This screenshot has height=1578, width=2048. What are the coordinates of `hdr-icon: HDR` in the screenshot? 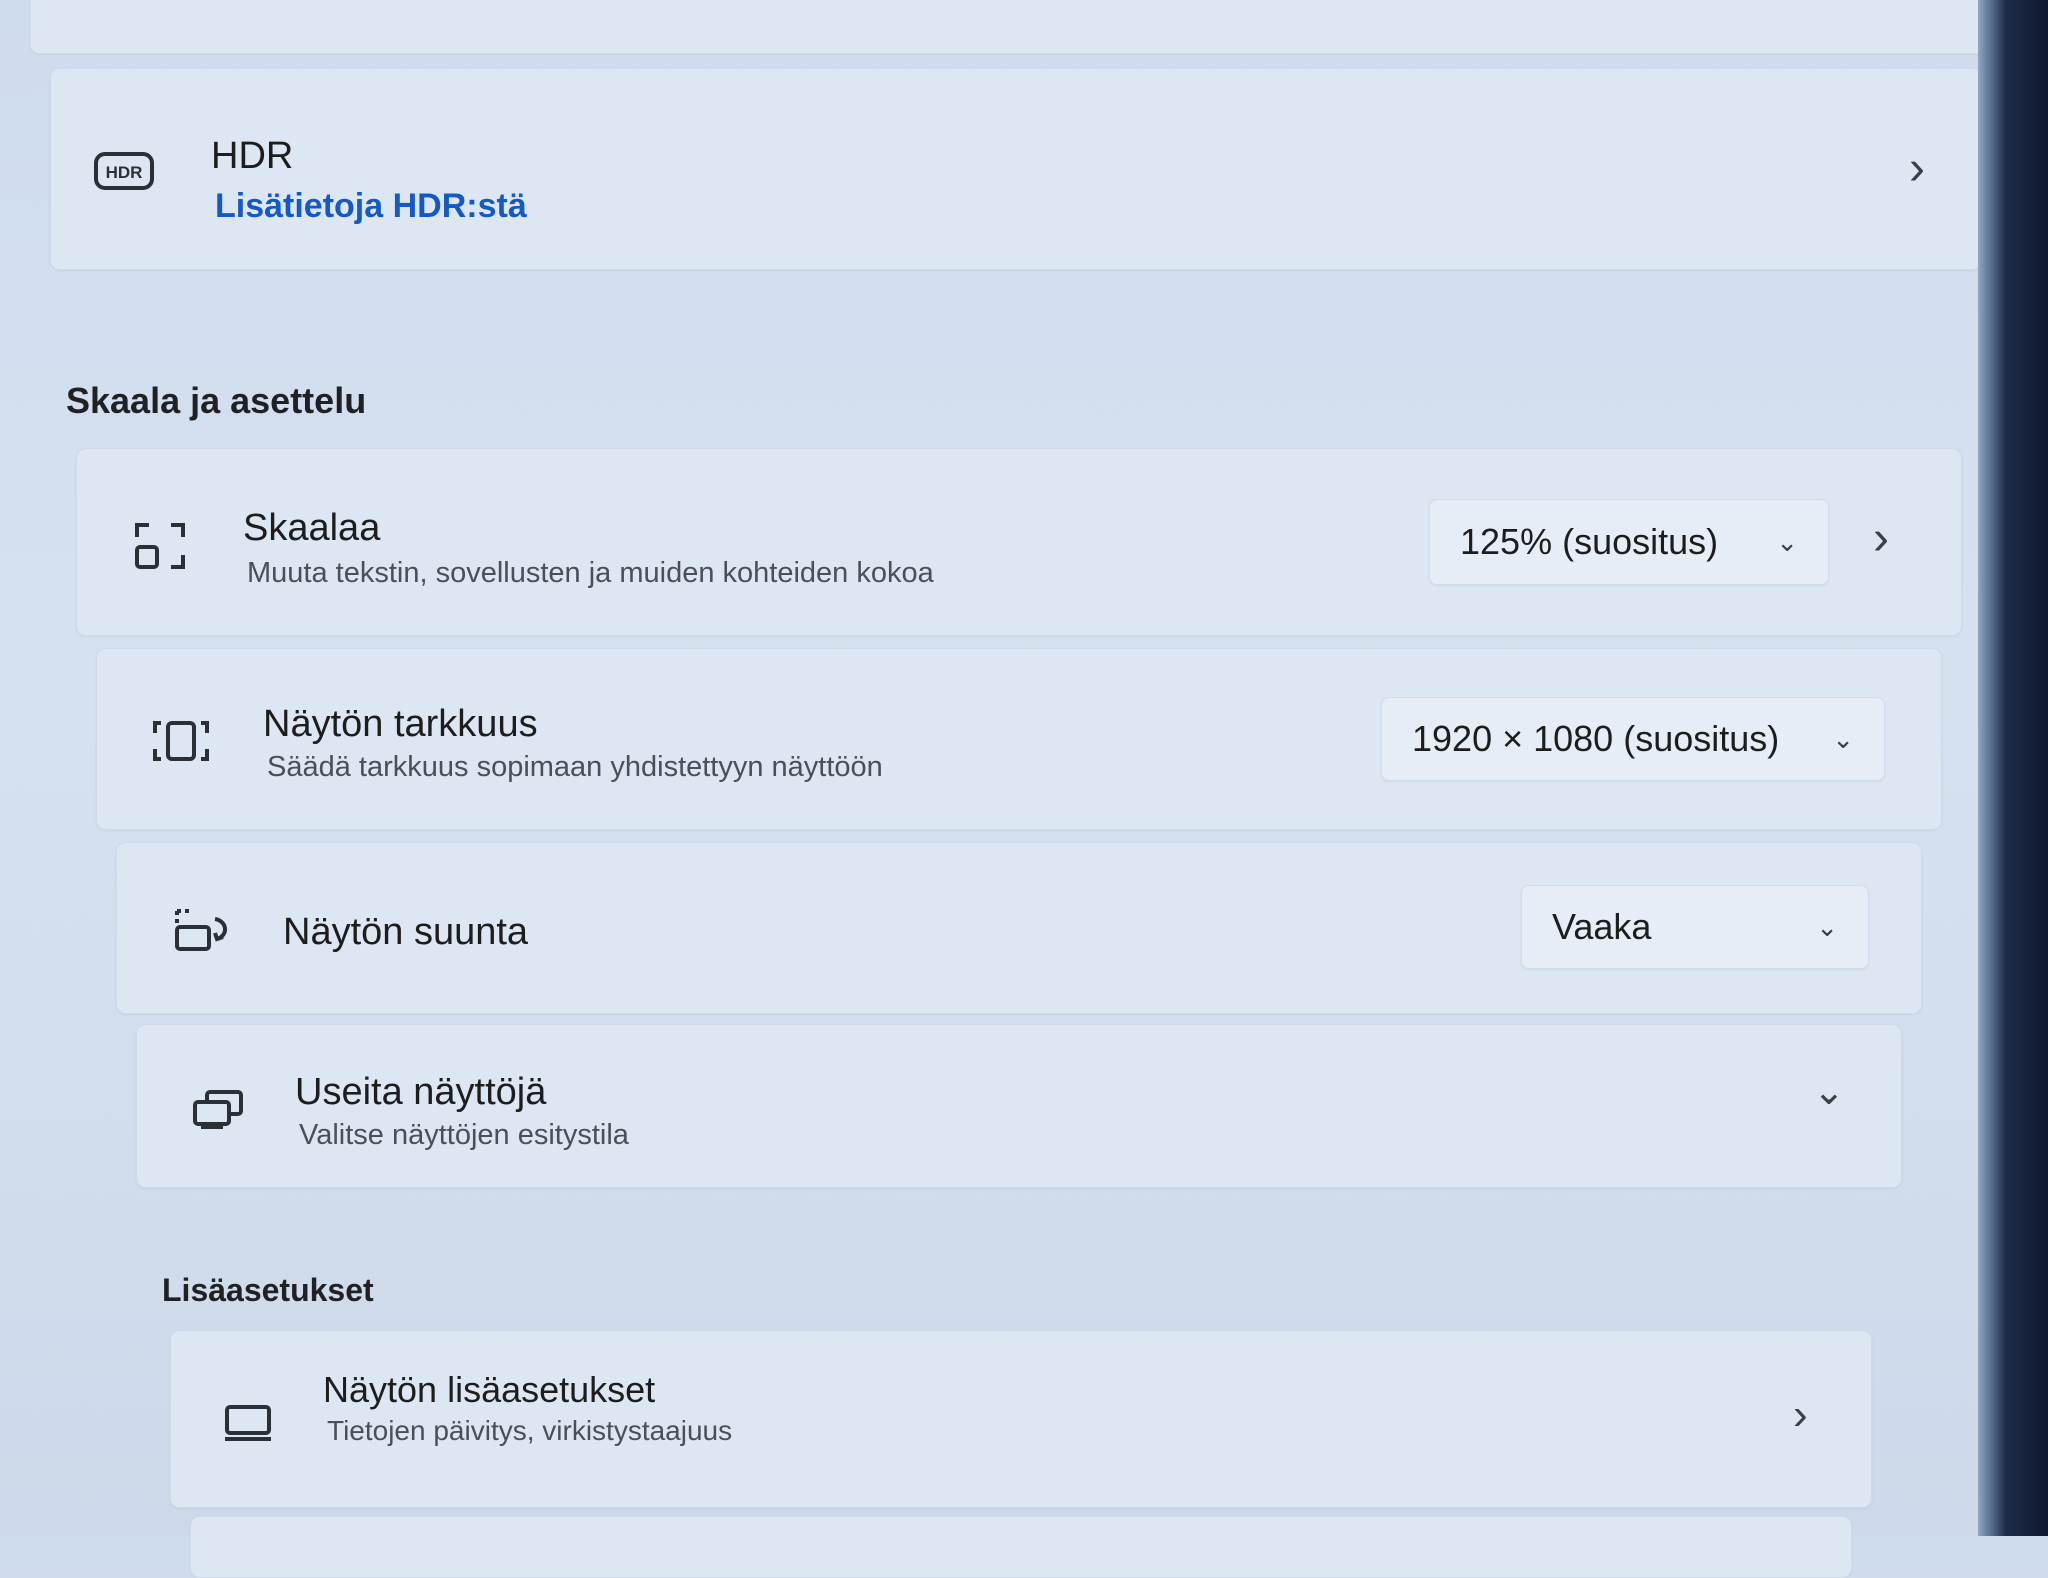 It's located at (124, 171).